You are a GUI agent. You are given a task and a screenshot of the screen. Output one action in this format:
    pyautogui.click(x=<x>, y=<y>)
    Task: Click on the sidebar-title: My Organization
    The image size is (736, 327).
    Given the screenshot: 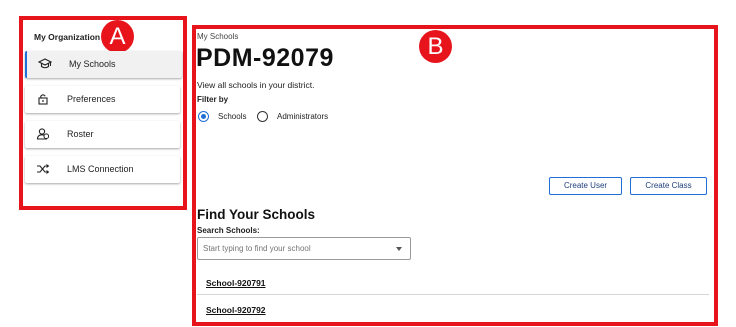 What is the action you would take?
    pyautogui.click(x=67, y=37)
    